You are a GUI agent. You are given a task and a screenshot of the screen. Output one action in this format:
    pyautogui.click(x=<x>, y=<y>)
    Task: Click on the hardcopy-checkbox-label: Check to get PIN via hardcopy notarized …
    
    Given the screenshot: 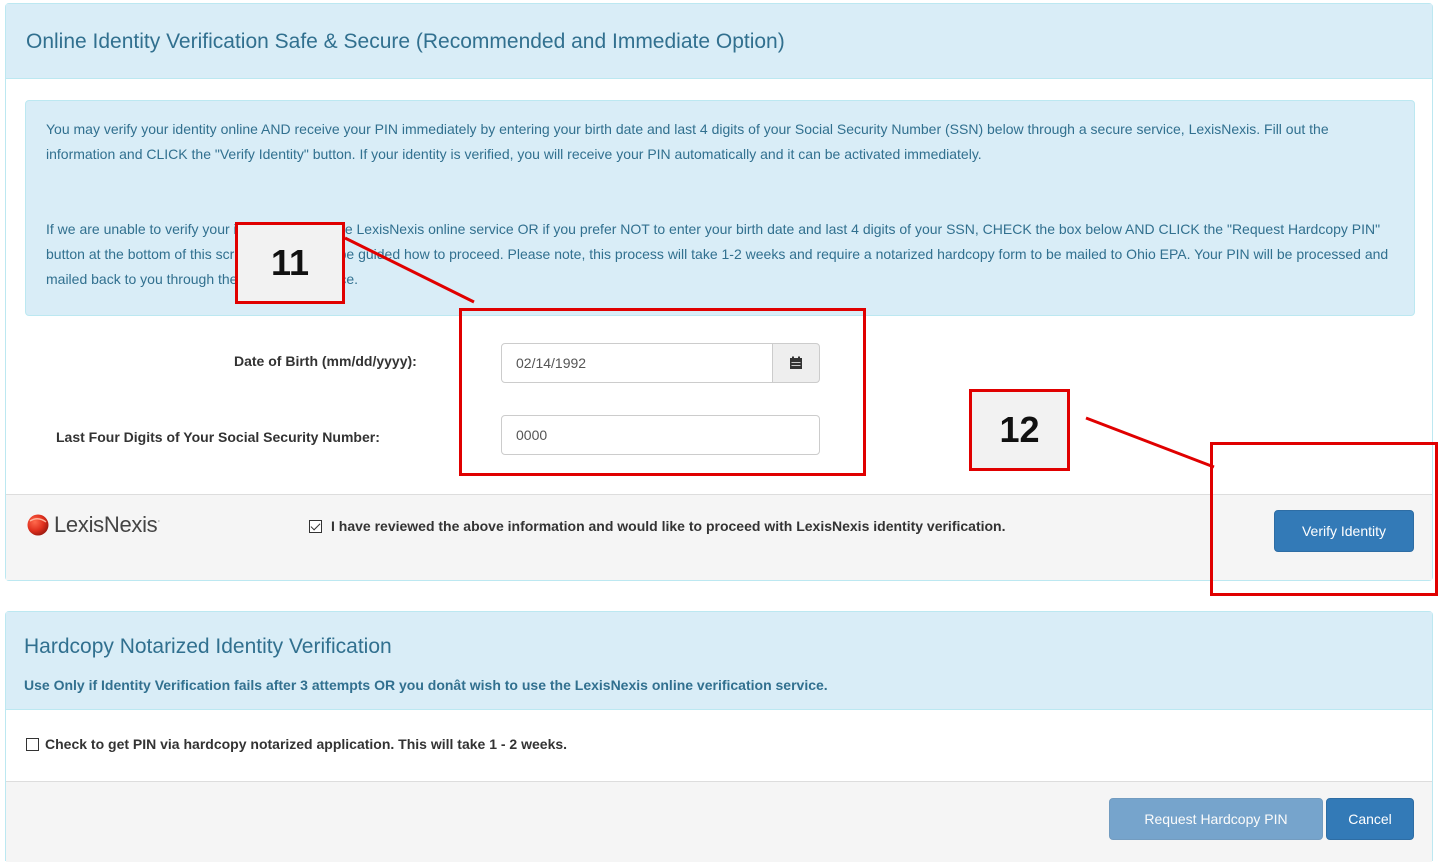 What is the action you would take?
    pyautogui.click(x=306, y=744)
    